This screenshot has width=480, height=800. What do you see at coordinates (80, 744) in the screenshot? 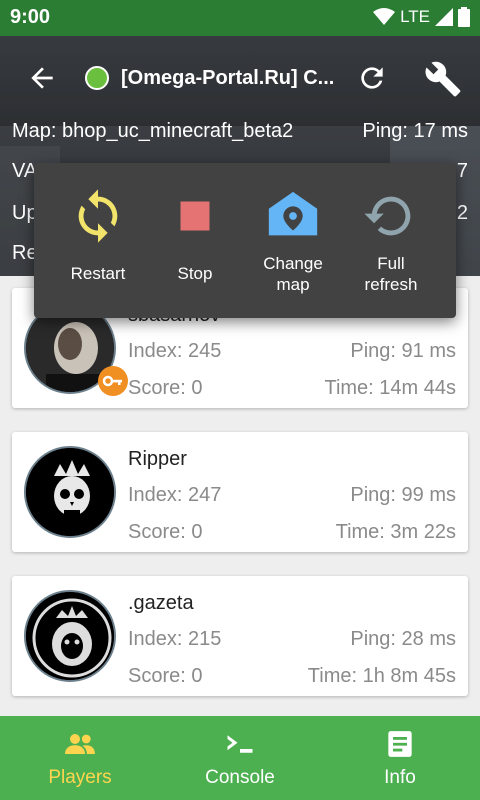
I see `players-icon` at bounding box center [80, 744].